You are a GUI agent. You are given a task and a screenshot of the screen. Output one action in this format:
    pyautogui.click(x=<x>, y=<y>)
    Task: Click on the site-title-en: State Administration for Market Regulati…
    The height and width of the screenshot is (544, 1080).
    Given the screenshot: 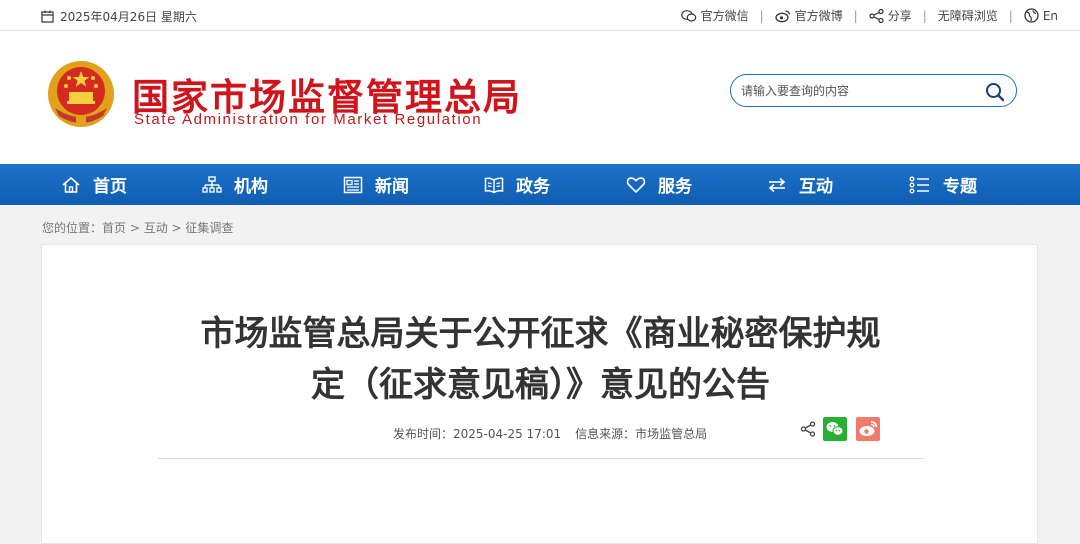 What is the action you would take?
    pyautogui.click(x=308, y=119)
    